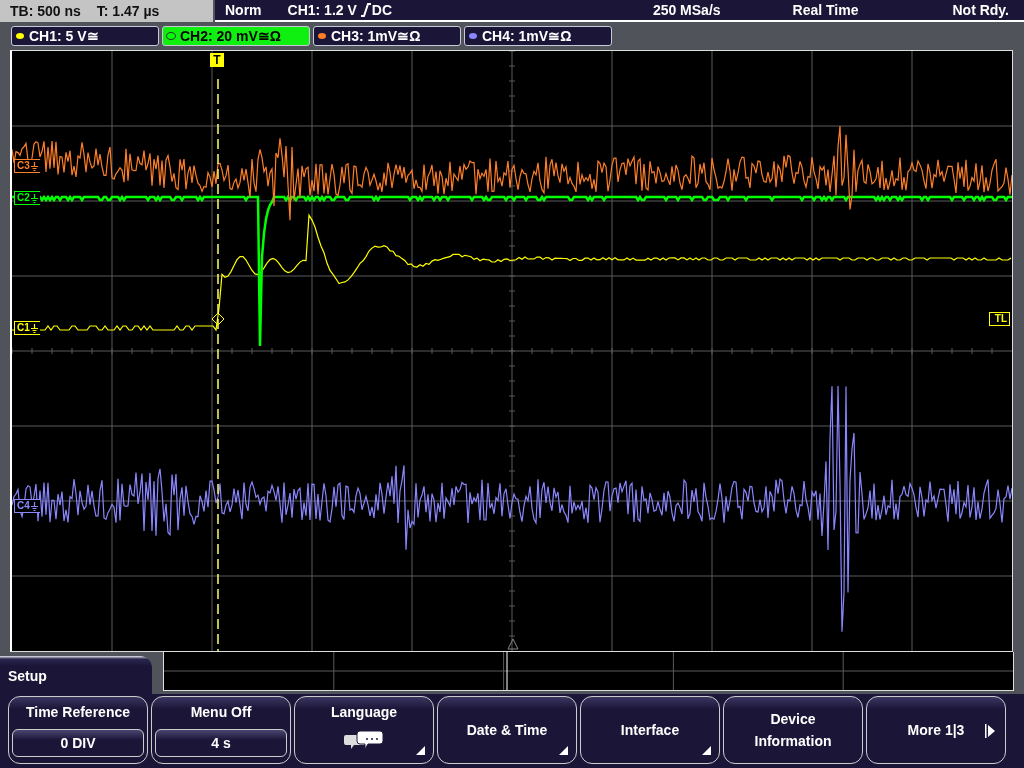 Image resolution: width=1024 pixels, height=768 pixels. I want to click on trigger-point-icon, so click(218, 319).